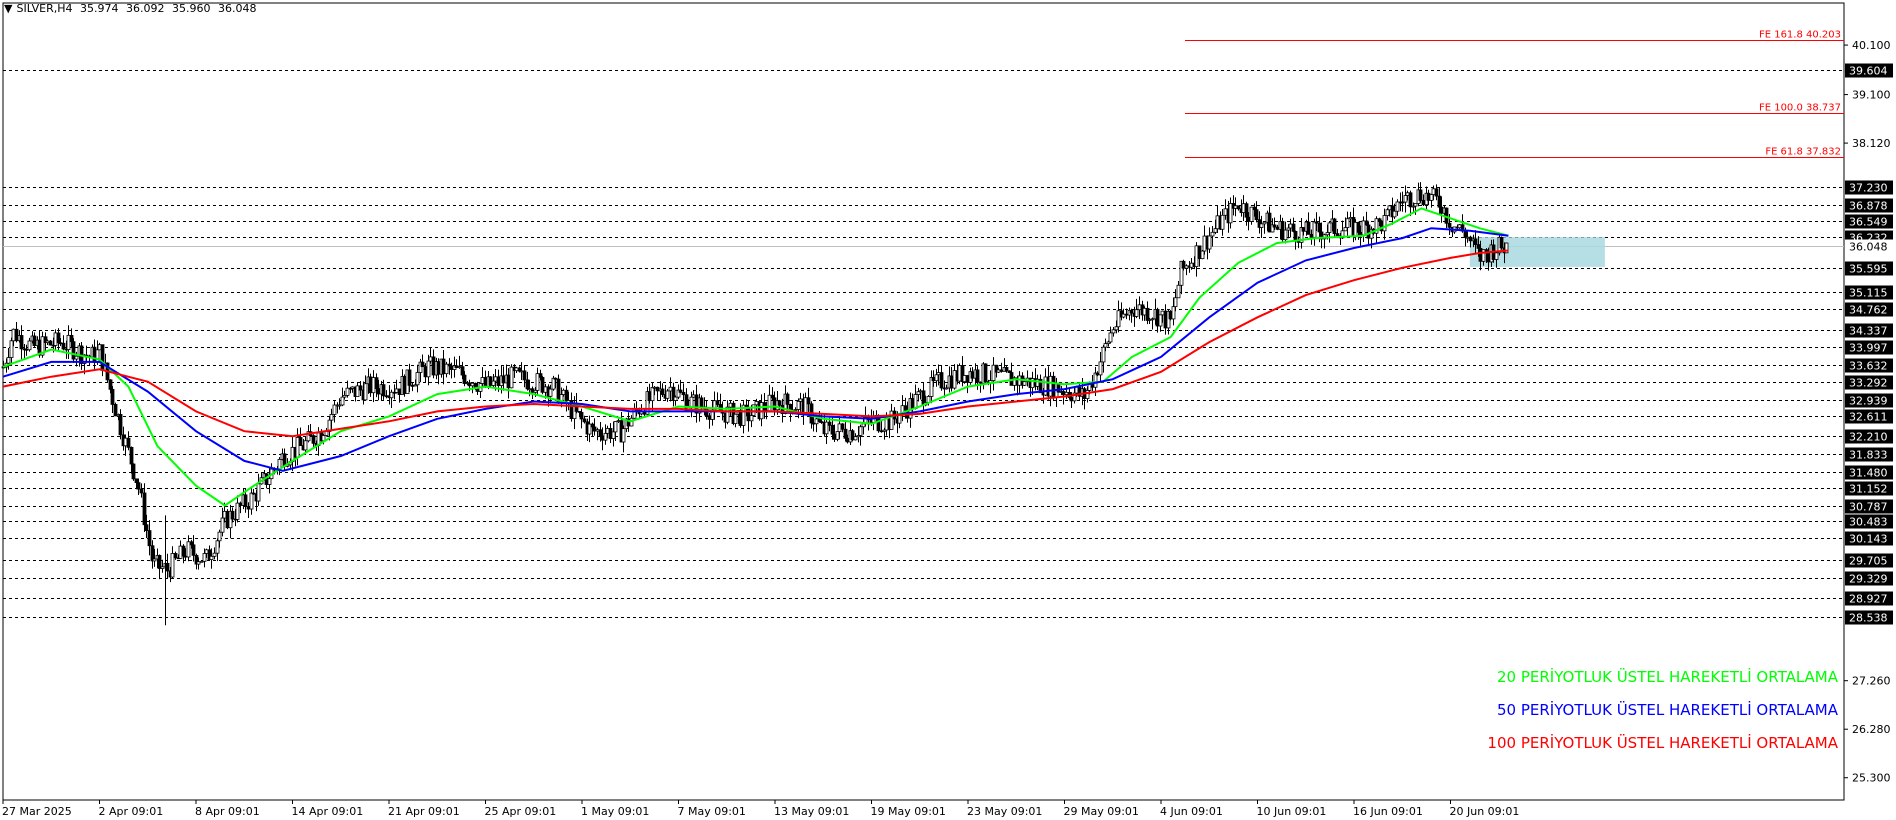 This screenshot has height=820, width=1896. Describe the element at coordinates (1871, 143) in the screenshot. I see `price-tick-label: 38.120` at that location.